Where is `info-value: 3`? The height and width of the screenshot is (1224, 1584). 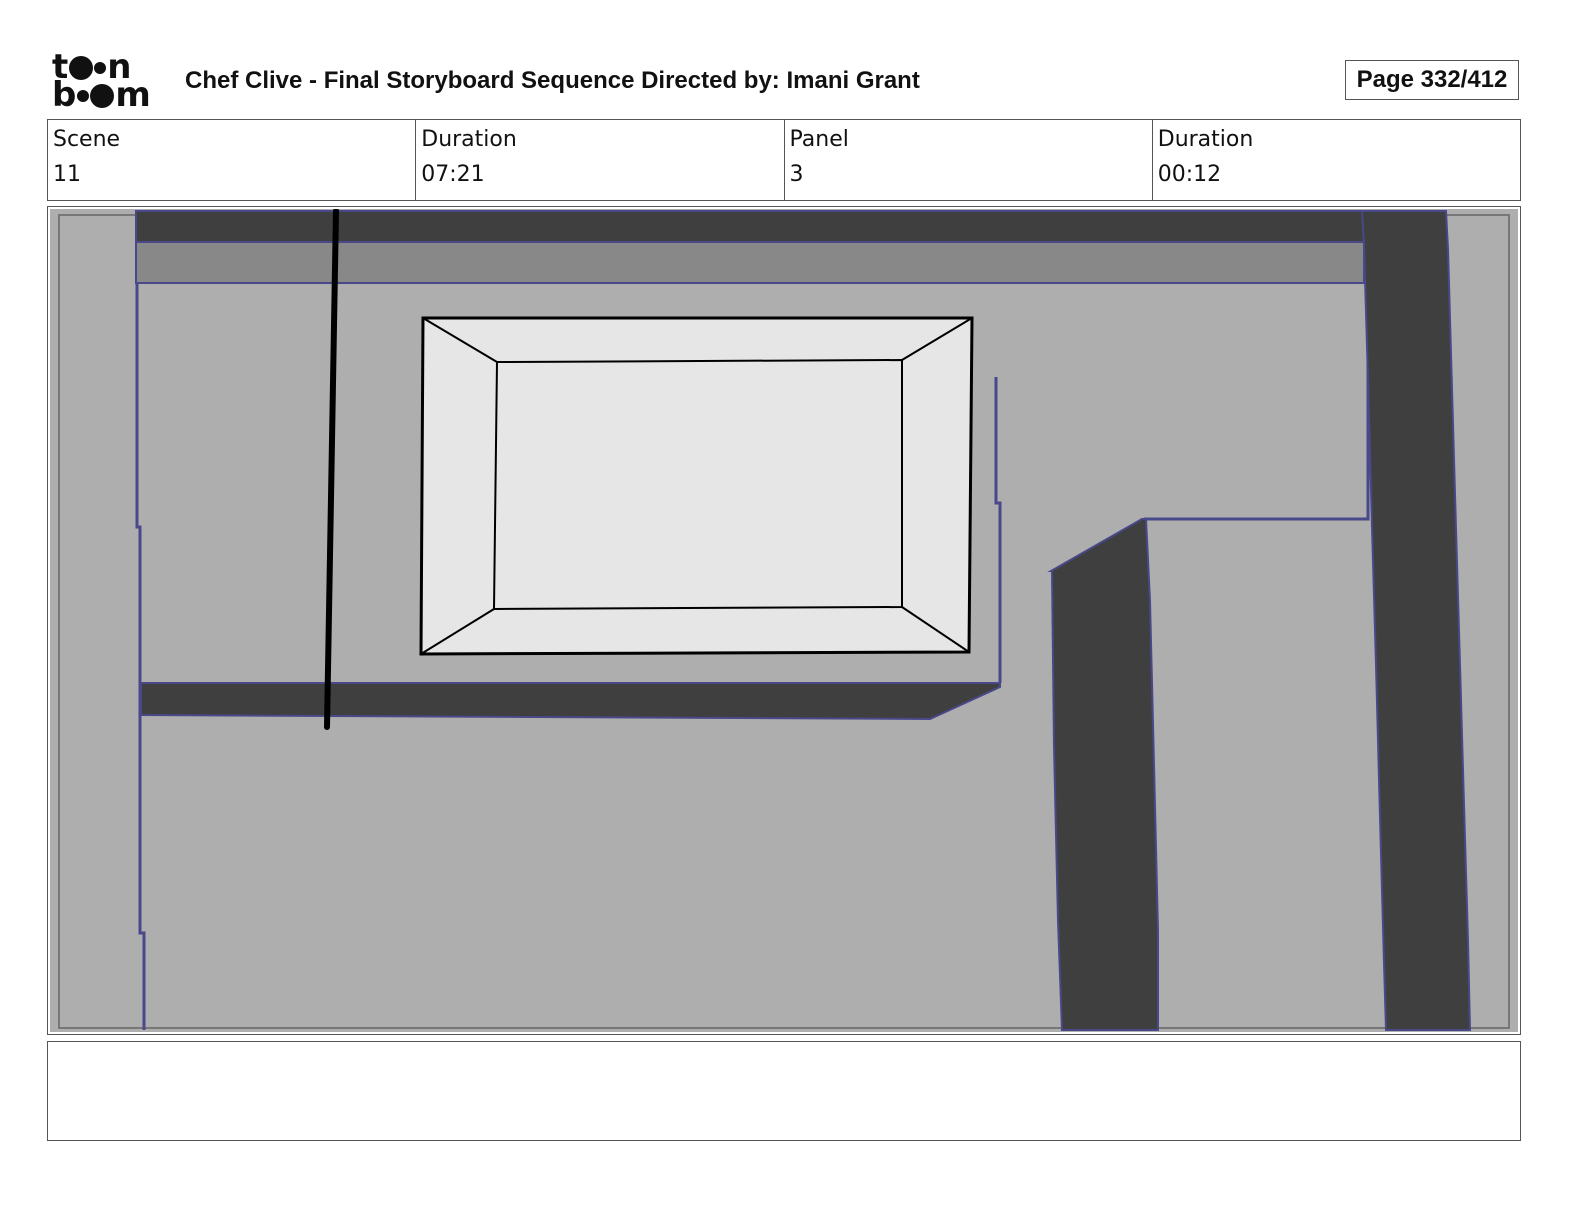
info-value: 3 is located at coordinates (796, 174).